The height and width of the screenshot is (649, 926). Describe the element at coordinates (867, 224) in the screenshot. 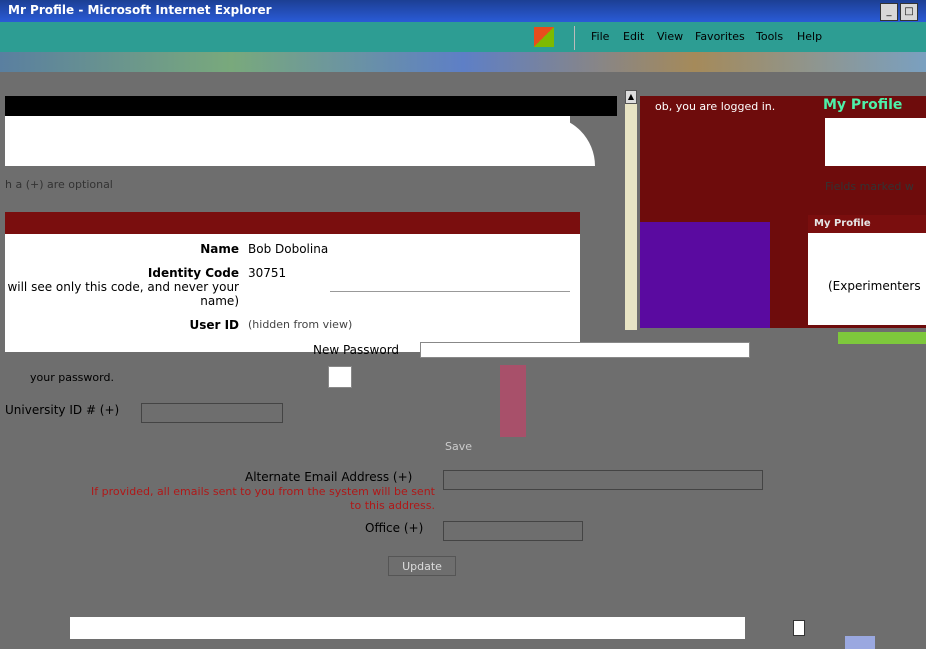

I see `my-profile-box-caption: My Profile` at that location.